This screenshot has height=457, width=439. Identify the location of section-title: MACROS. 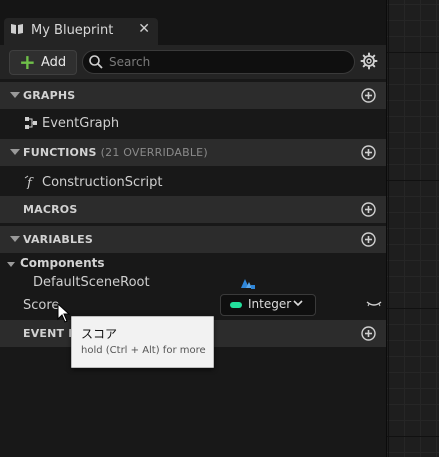
(50, 209).